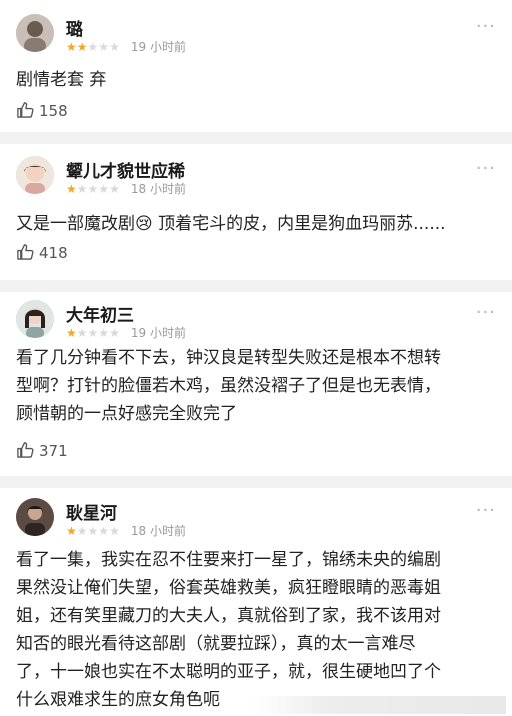  What do you see at coordinates (74, 27) in the screenshot?
I see `user-name: 璐` at bounding box center [74, 27].